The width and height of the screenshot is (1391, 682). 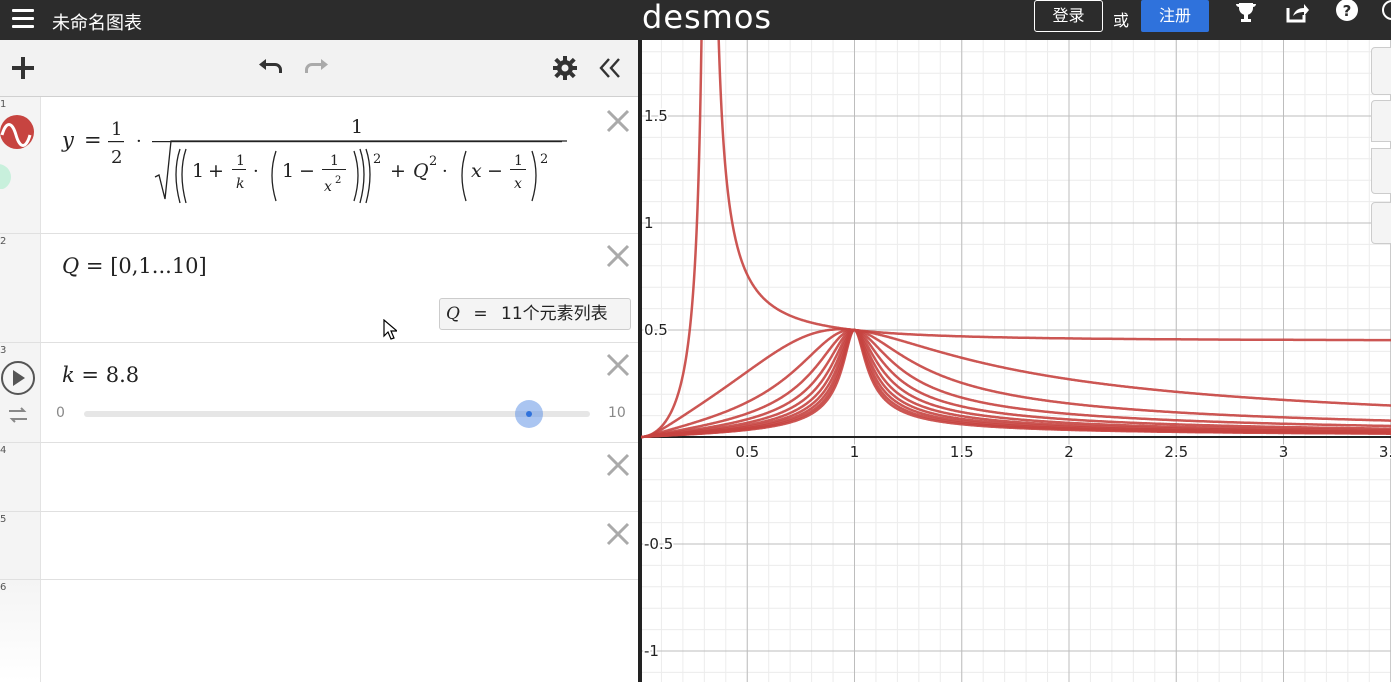 I want to click on x-tick-label: 1, so click(x=855, y=452).